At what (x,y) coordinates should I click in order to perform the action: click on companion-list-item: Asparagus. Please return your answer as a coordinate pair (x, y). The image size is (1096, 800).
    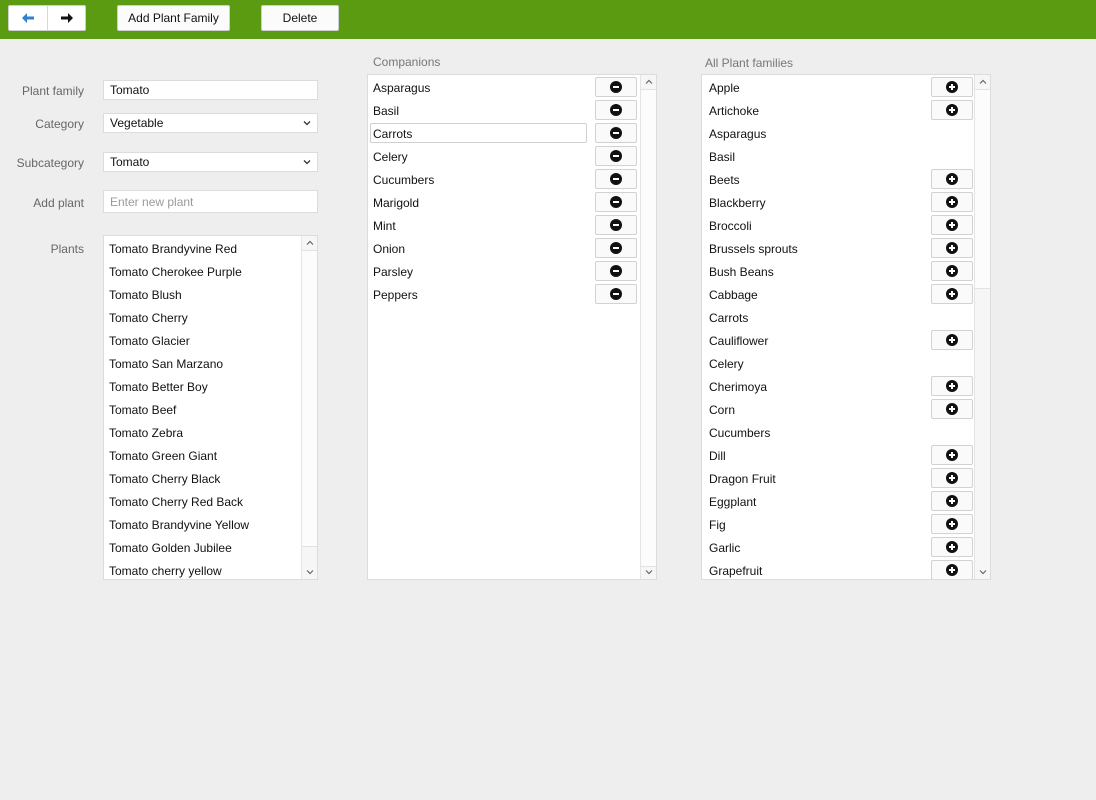
    Looking at the image, I should click on (504, 87).